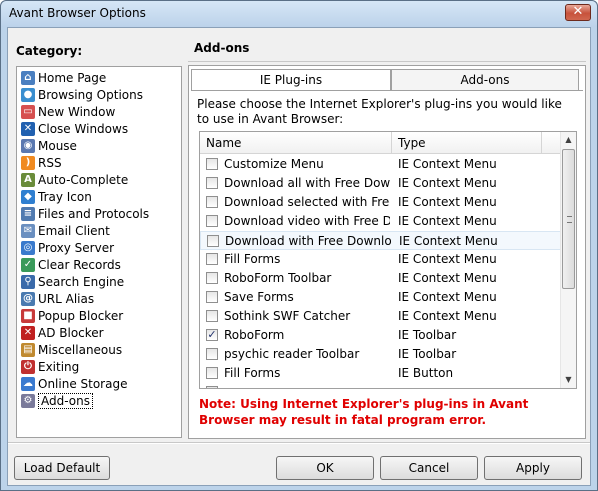 Image resolution: width=598 pixels, height=491 pixels. I want to click on category-item: ◎ Proxy Server, so click(99, 247).